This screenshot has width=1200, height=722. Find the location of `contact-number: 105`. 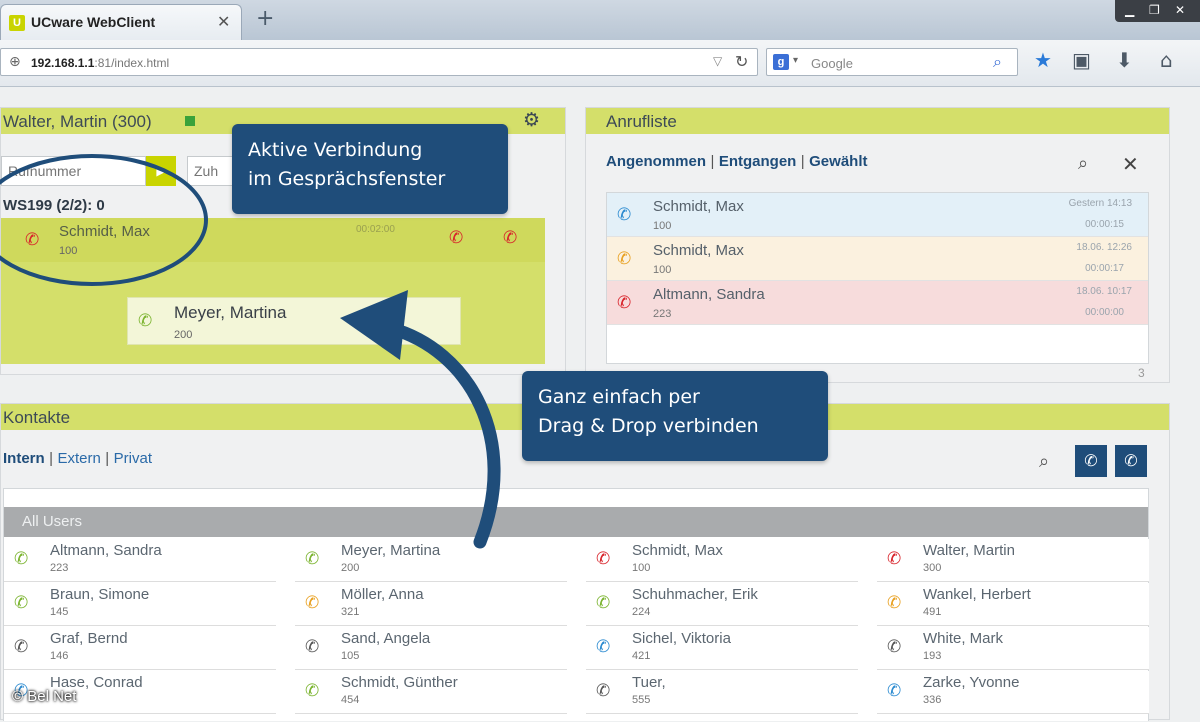

contact-number: 105 is located at coordinates (350, 656).